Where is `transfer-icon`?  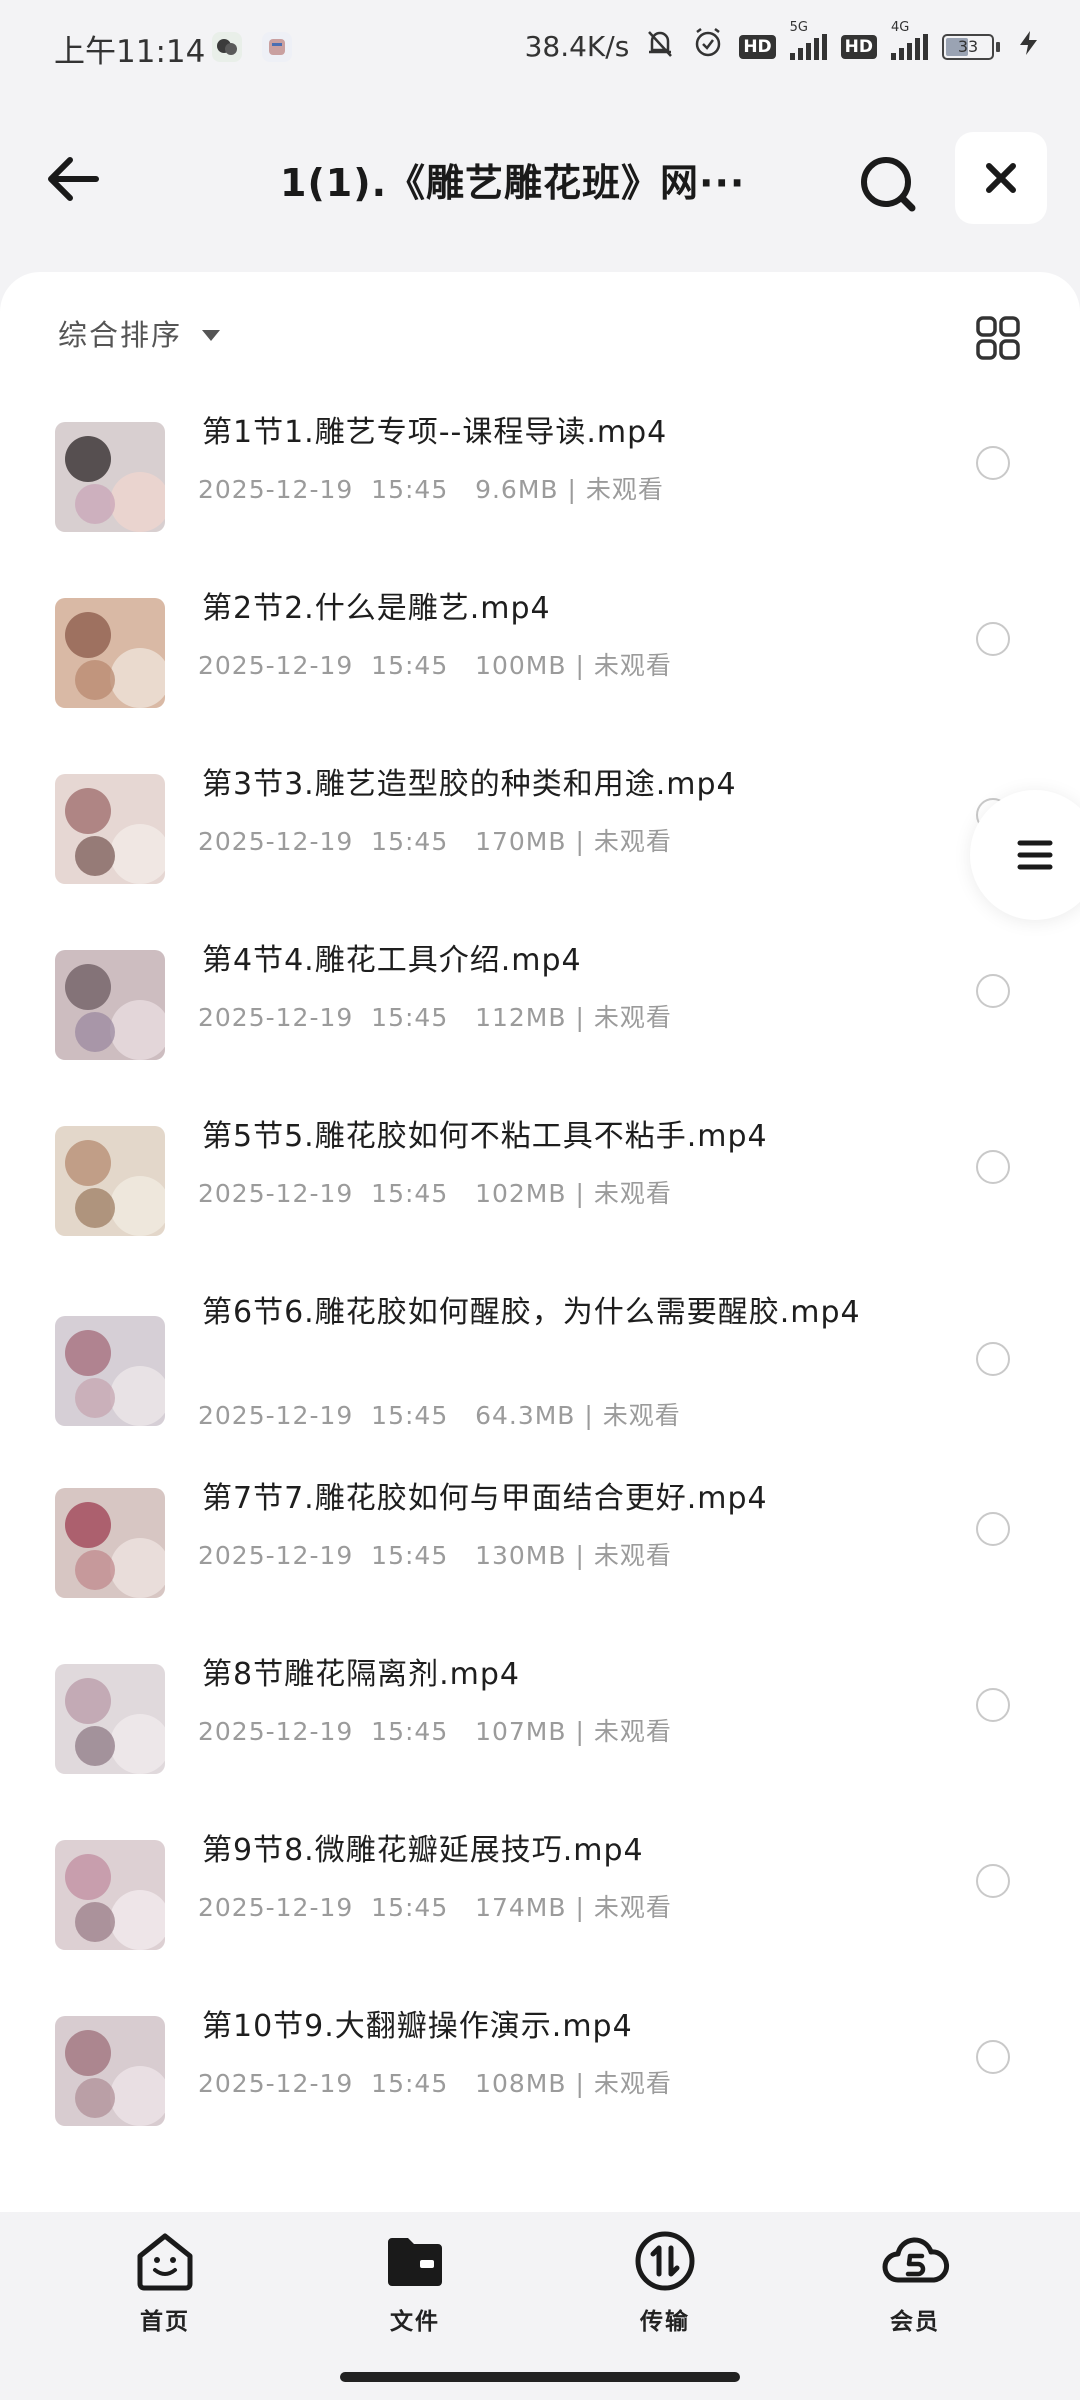 transfer-icon is located at coordinates (665, 2261).